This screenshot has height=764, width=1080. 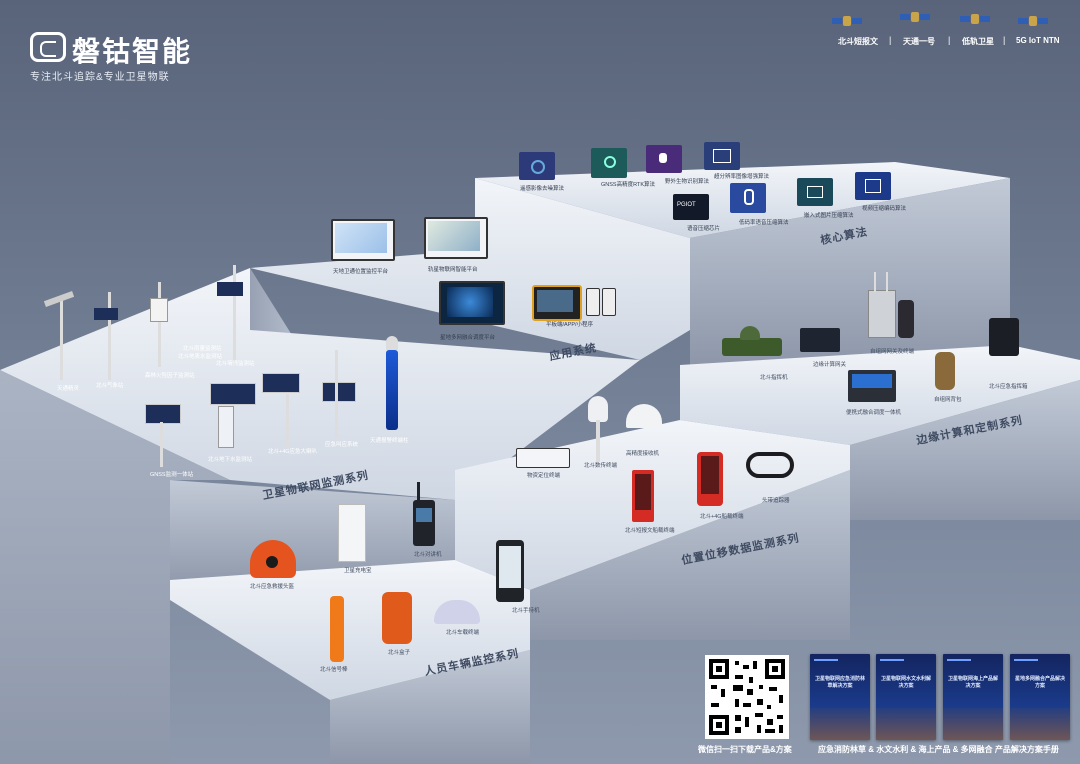 What do you see at coordinates (170, 376) in the screenshot?
I see `iot-item-label: 森林火险因子监测站` at bounding box center [170, 376].